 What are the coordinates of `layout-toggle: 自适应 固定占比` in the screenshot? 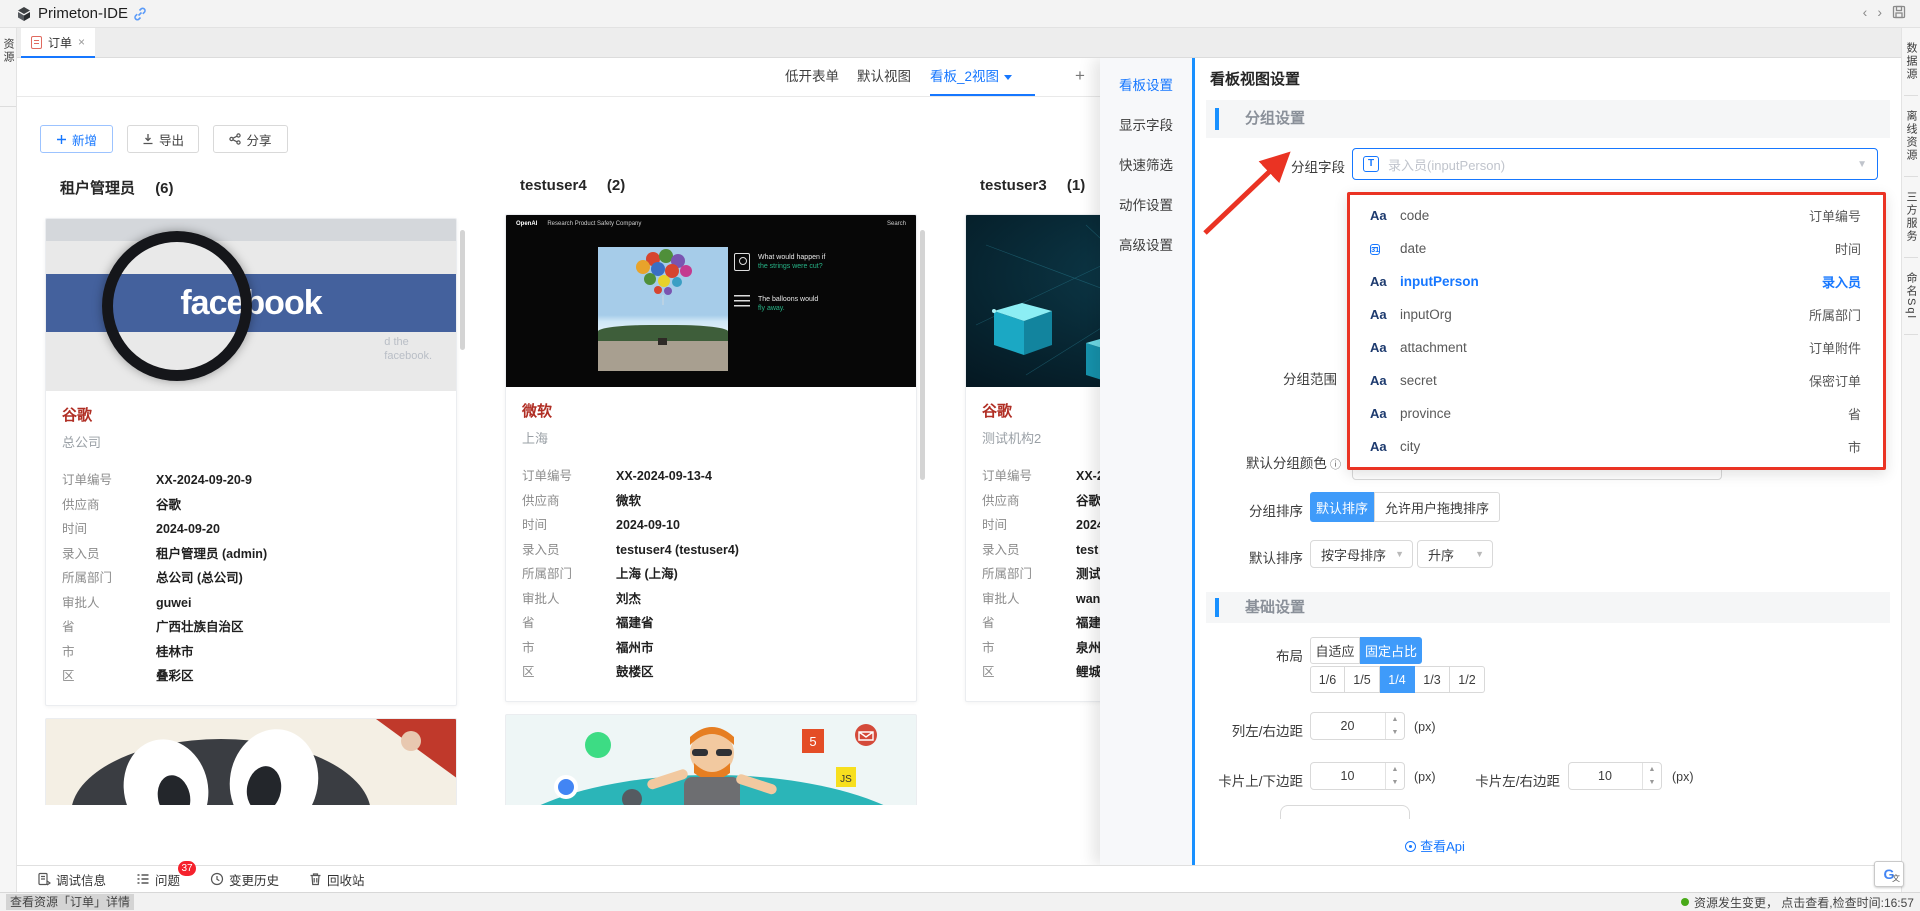 It's located at (1366, 650).